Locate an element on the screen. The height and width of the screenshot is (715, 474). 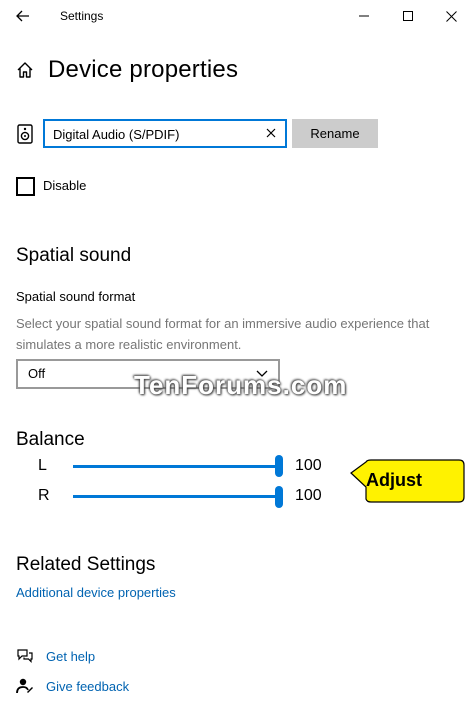
maximize-button is located at coordinates (408, 16).